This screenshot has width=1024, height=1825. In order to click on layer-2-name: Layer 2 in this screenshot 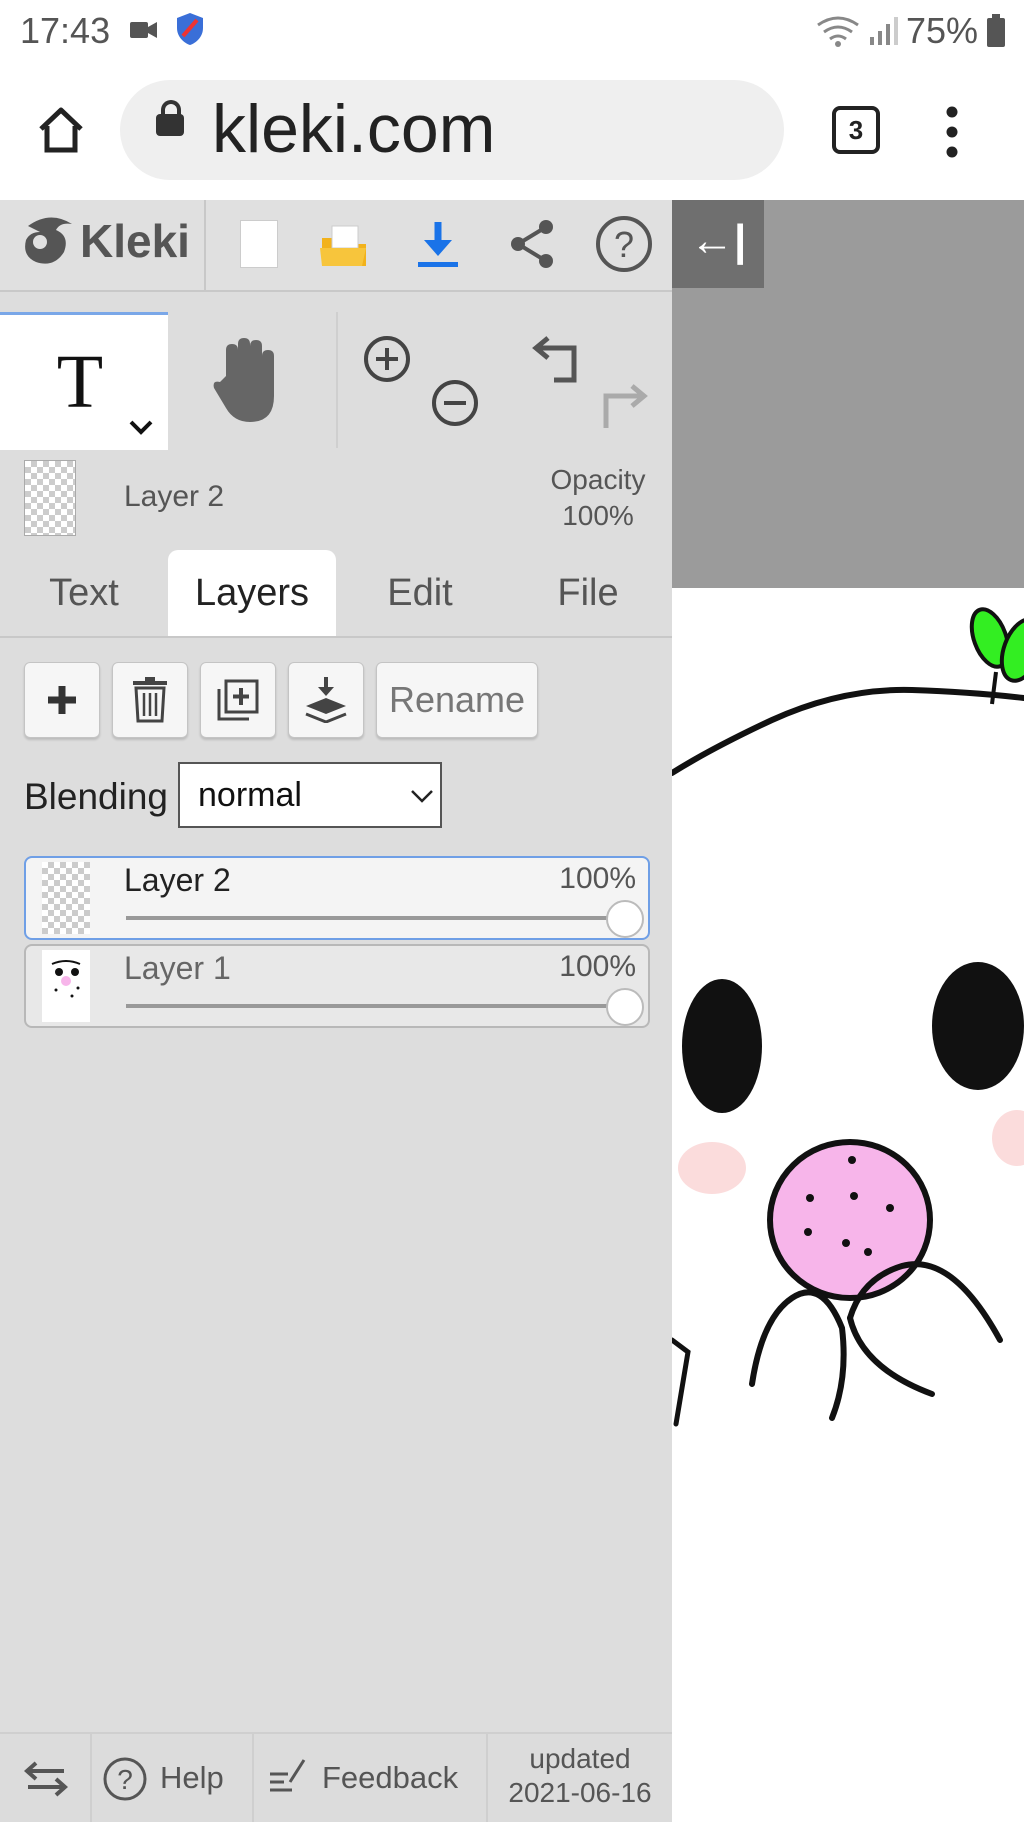, I will do `click(177, 880)`.